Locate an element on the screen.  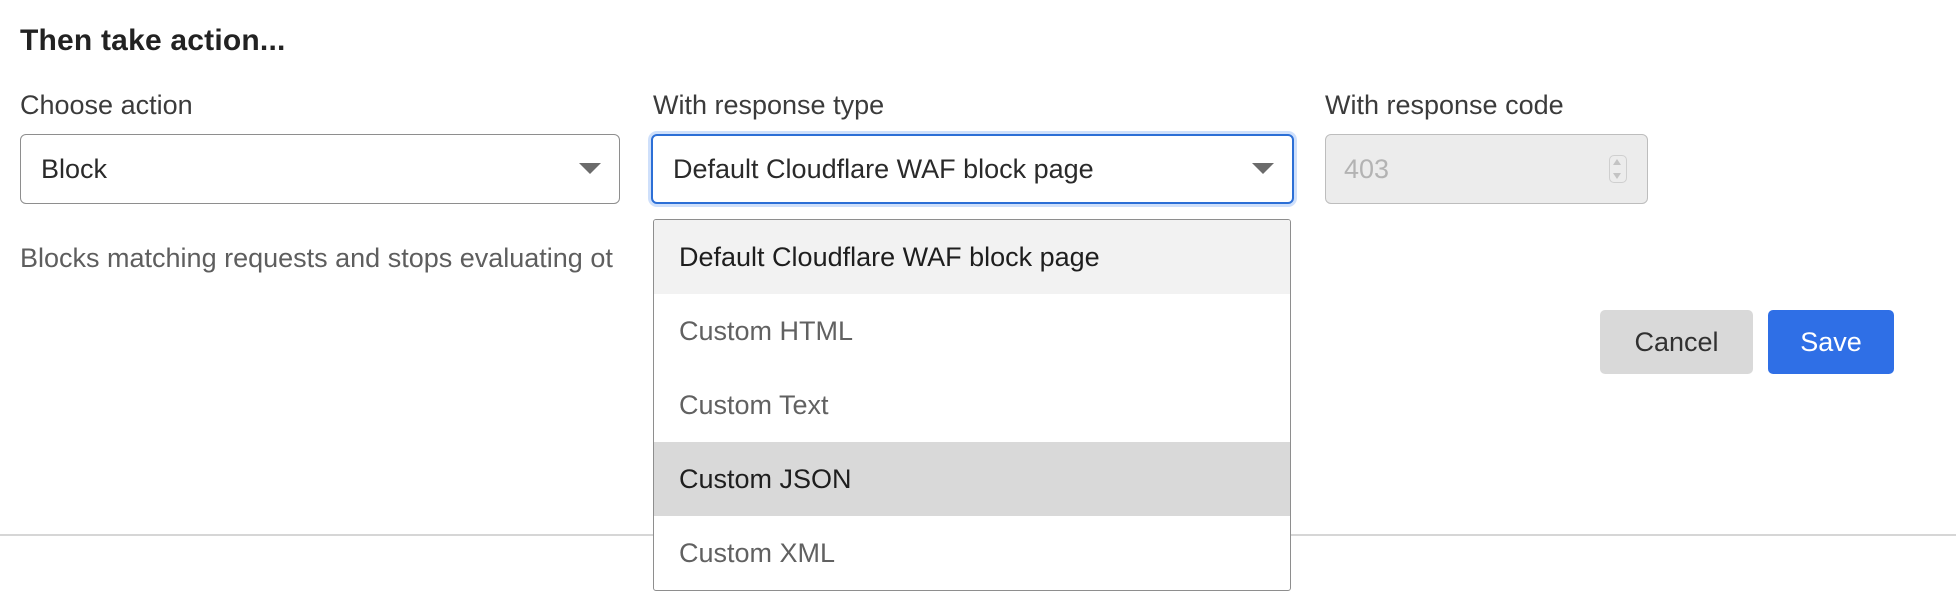
response-type-value: Default Cloudflare WAF block page is located at coordinates (883, 168).